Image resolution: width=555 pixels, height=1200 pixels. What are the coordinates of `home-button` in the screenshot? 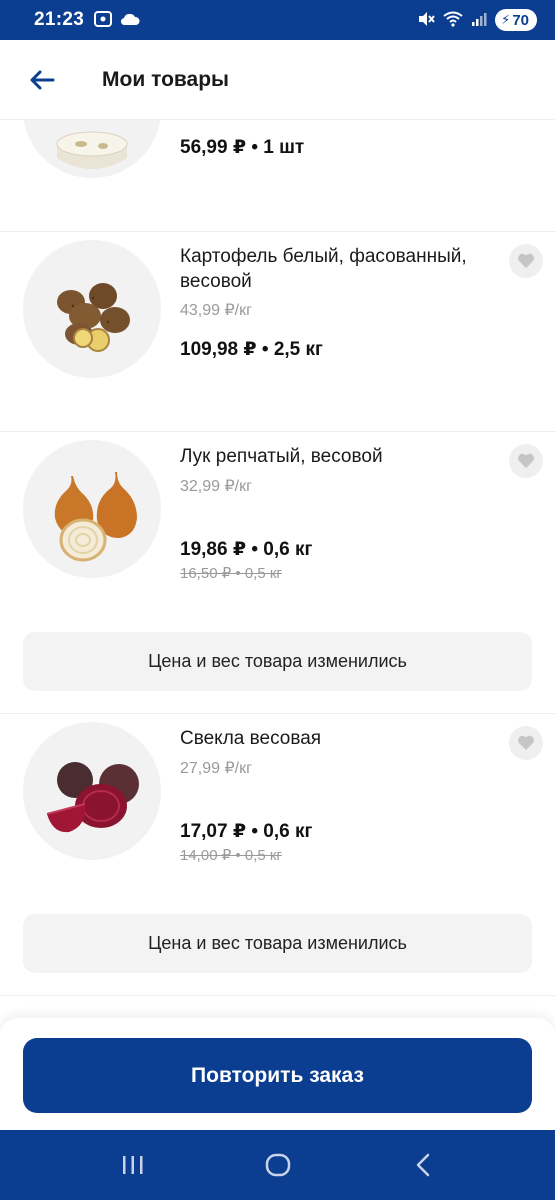 It's located at (278, 1165).